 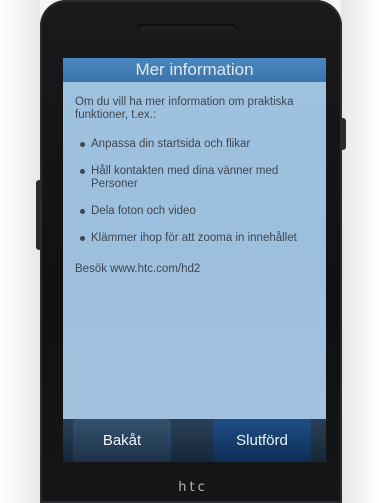 I want to click on volume-key, so click(x=39, y=215).